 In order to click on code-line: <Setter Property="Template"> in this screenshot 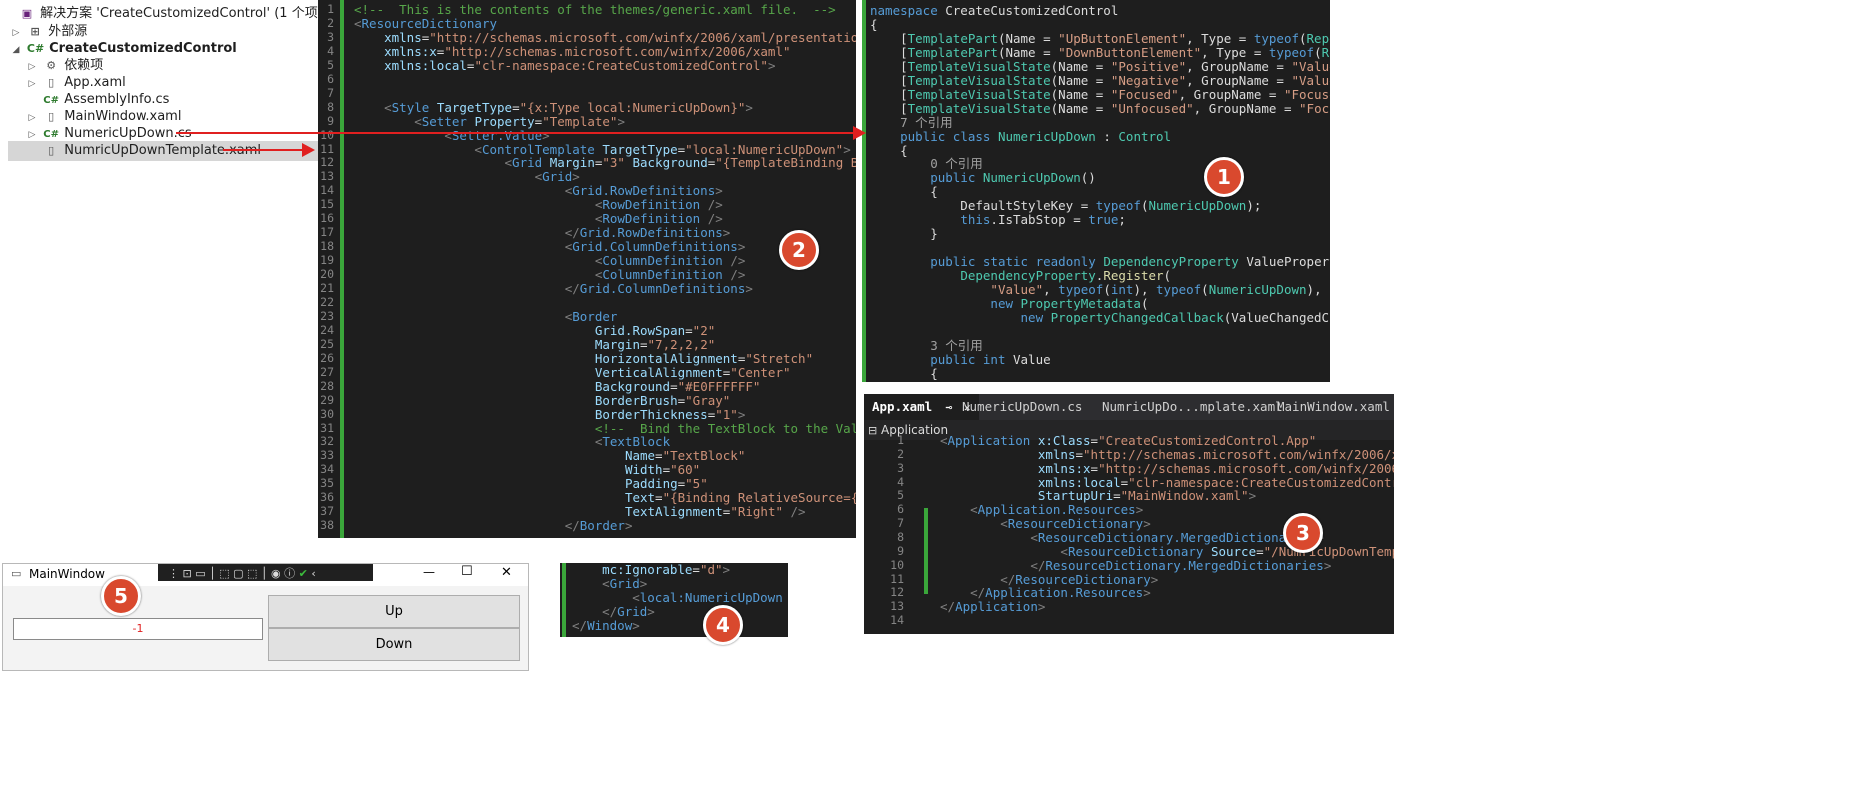, I will do `click(489, 121)`.